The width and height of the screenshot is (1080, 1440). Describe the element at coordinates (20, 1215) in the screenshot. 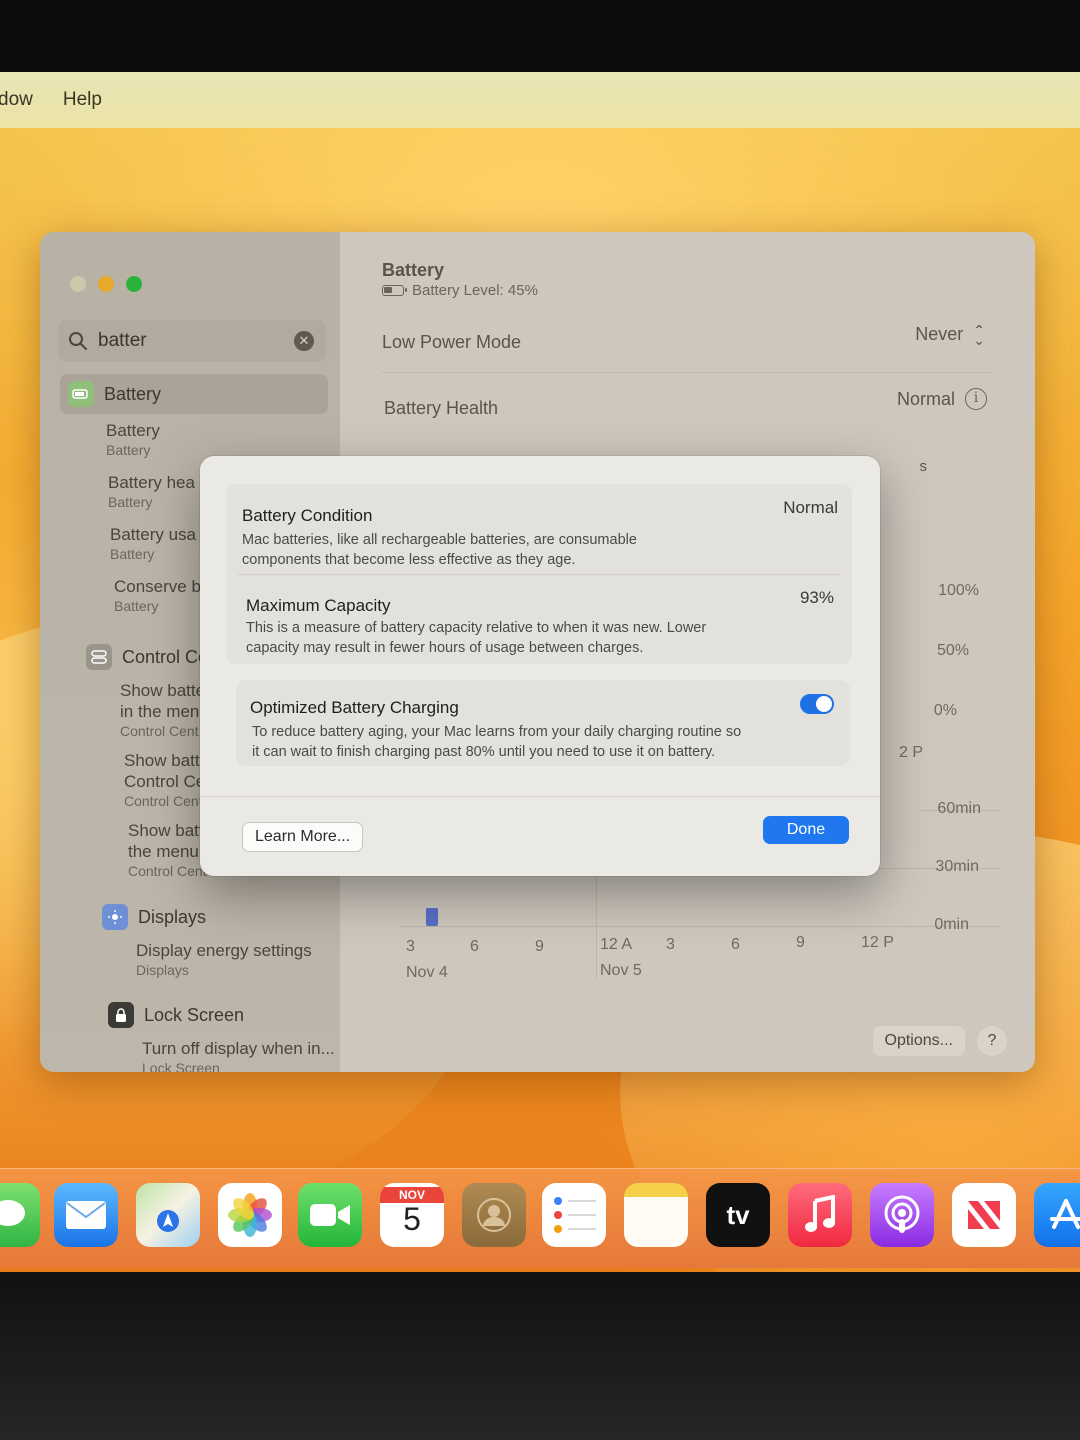

I see `messages-icon` at that location.